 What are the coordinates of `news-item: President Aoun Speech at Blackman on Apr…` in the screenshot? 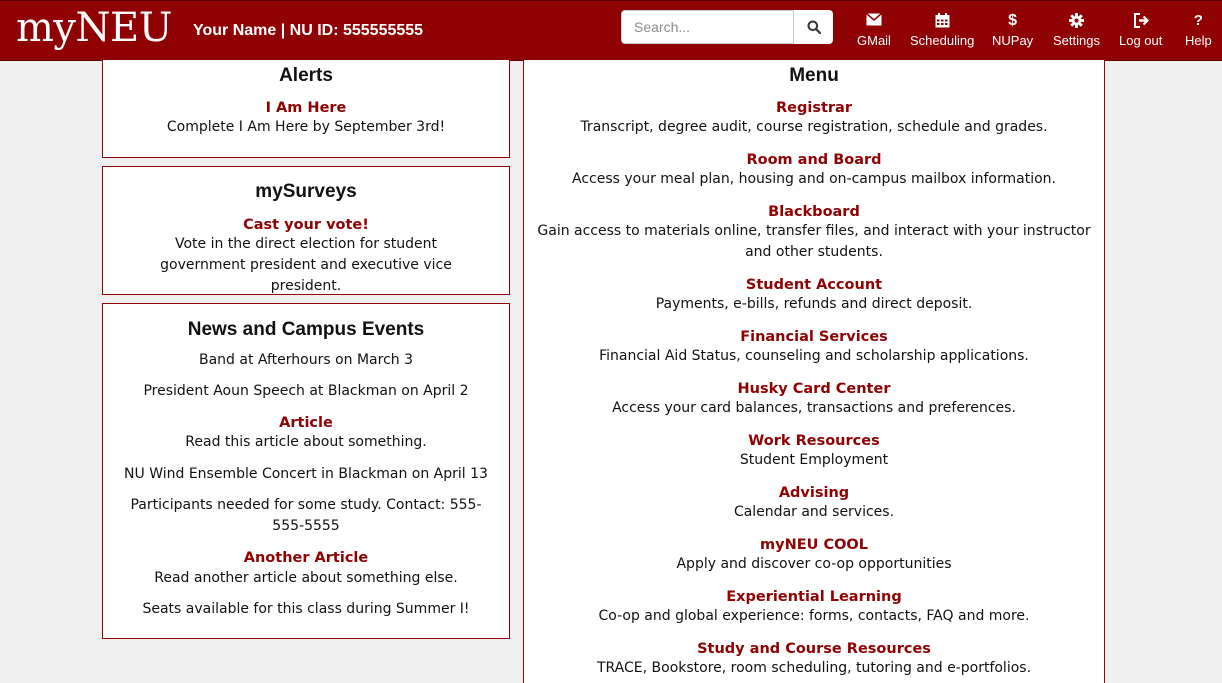 It's located at (306, 391).